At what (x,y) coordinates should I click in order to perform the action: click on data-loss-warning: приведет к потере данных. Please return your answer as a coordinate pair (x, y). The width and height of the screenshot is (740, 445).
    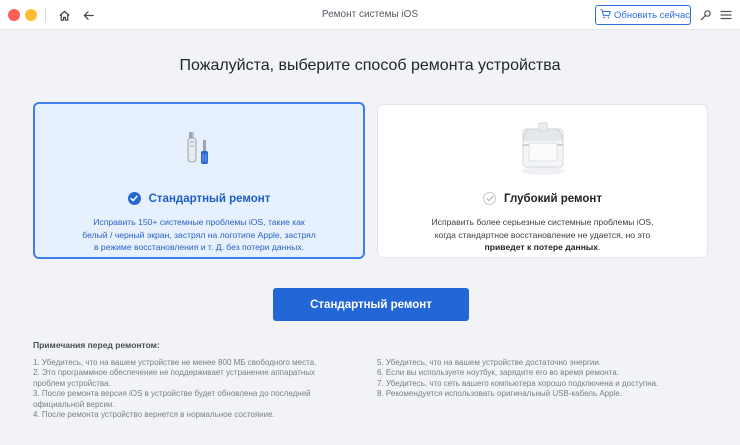
    Looking at the image, I should click on (541, 247).